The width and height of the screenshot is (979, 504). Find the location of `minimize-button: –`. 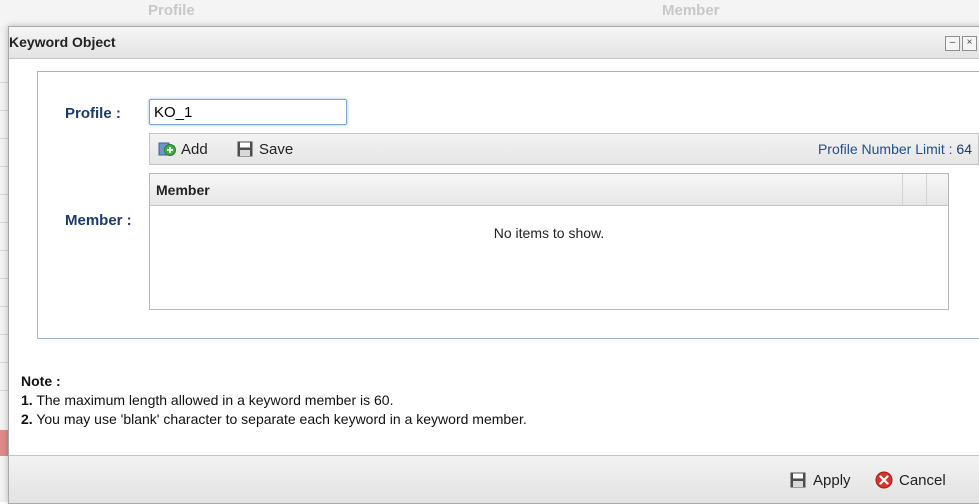

minimize-button: – is located at coordinates (952, 43).